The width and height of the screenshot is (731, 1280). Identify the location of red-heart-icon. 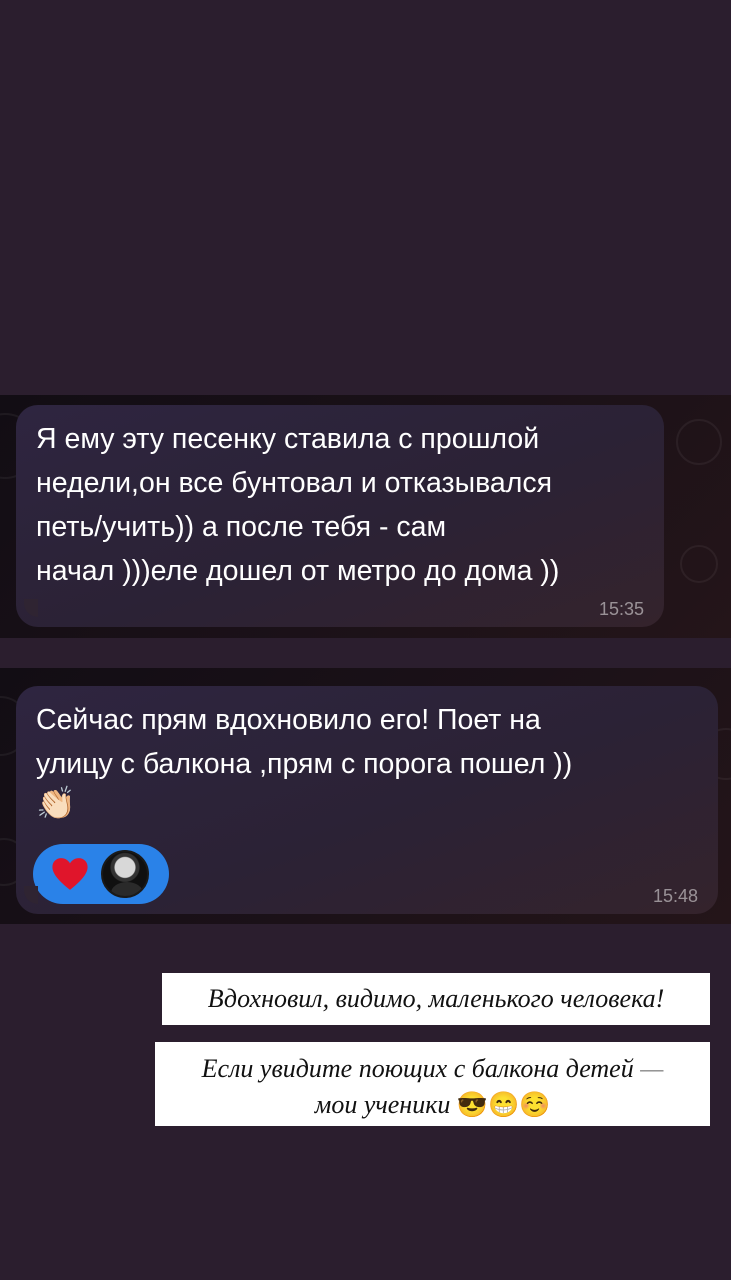
(70, 874).